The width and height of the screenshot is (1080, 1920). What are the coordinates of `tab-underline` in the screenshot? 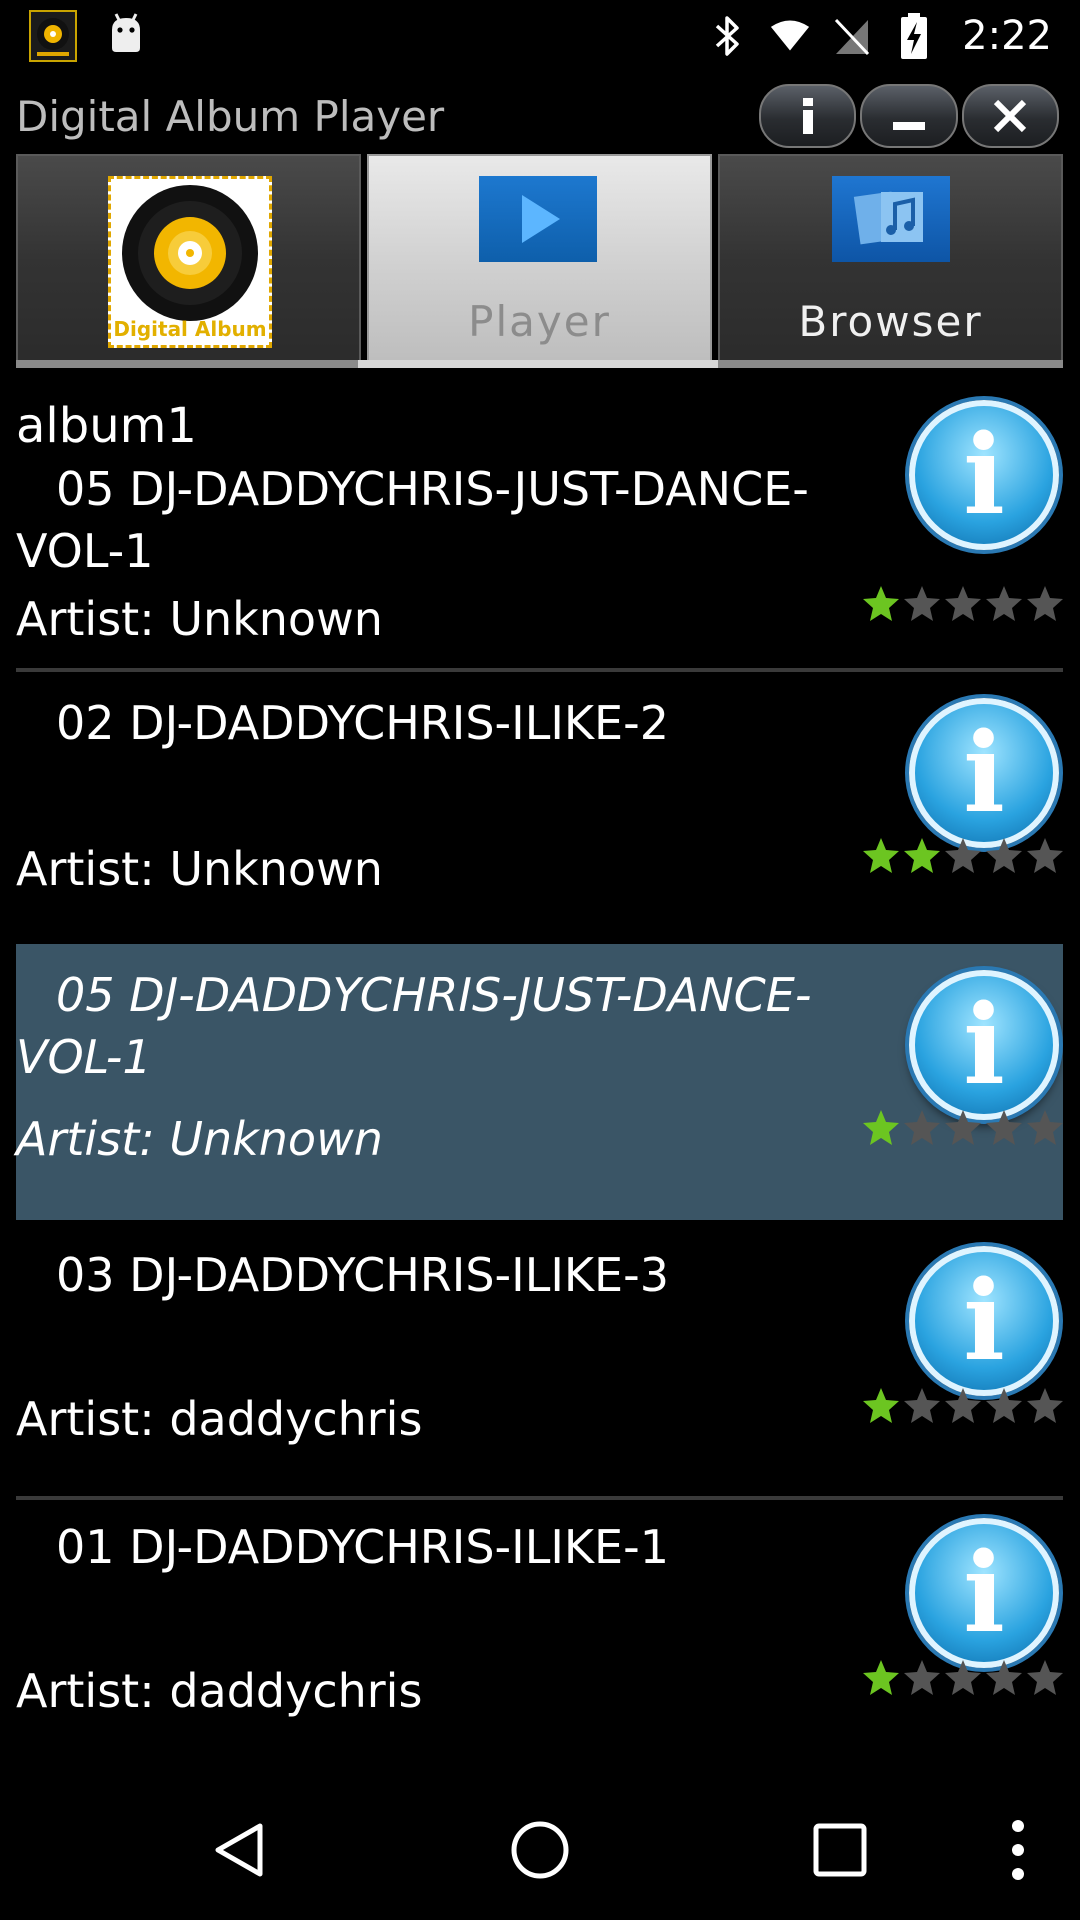 It's located at (539, 364).